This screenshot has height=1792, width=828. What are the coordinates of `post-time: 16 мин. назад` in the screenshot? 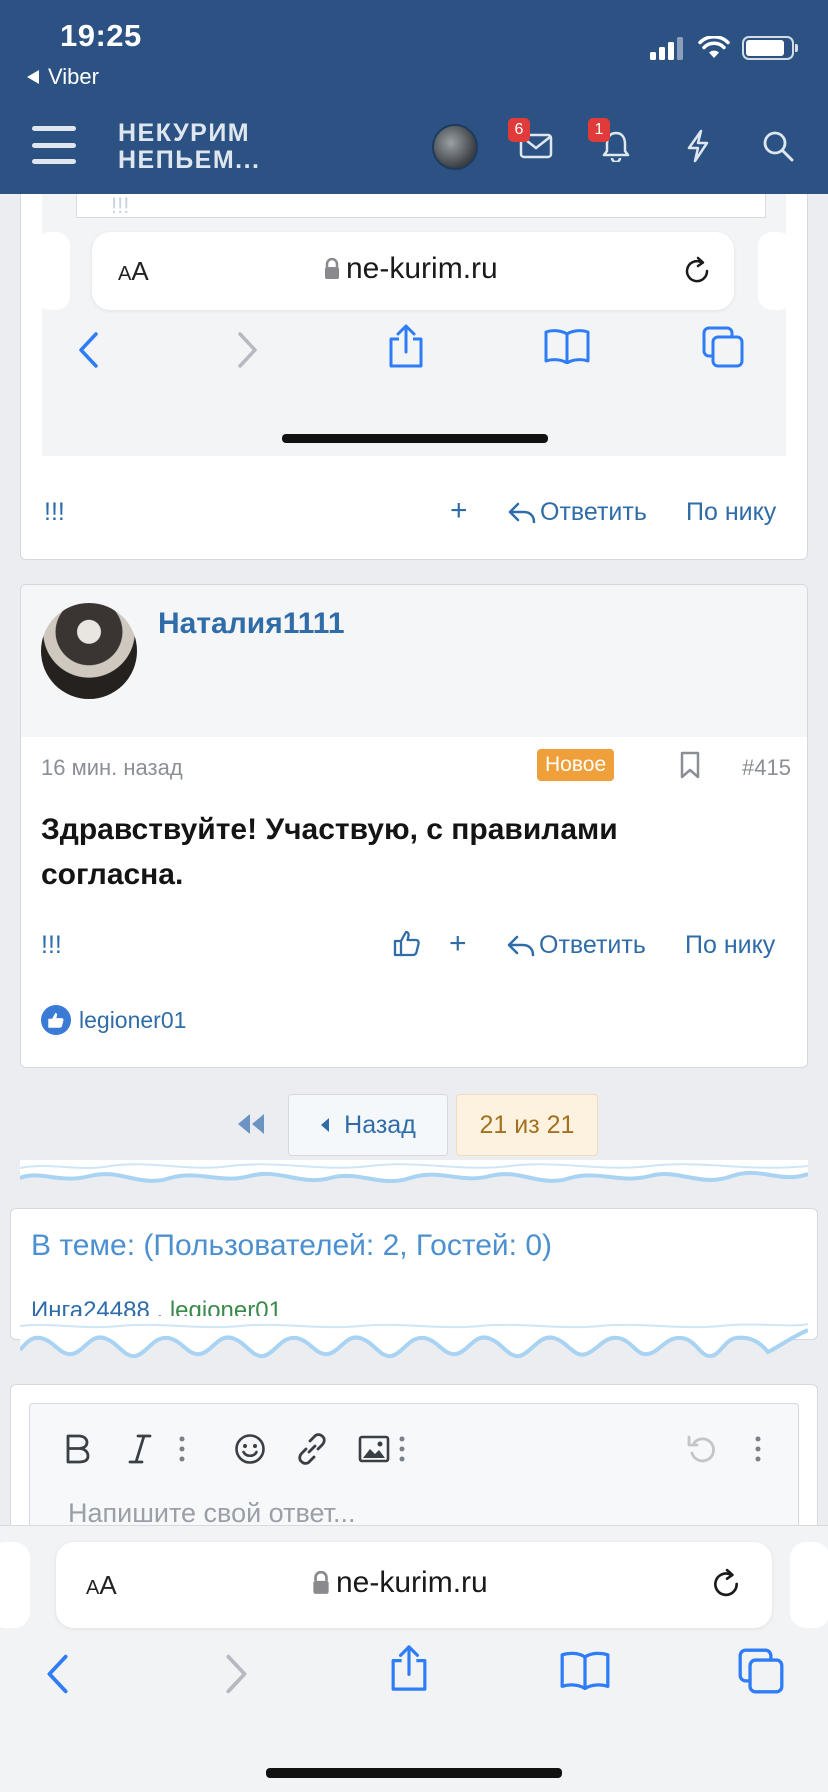 It's located at (112, 768).